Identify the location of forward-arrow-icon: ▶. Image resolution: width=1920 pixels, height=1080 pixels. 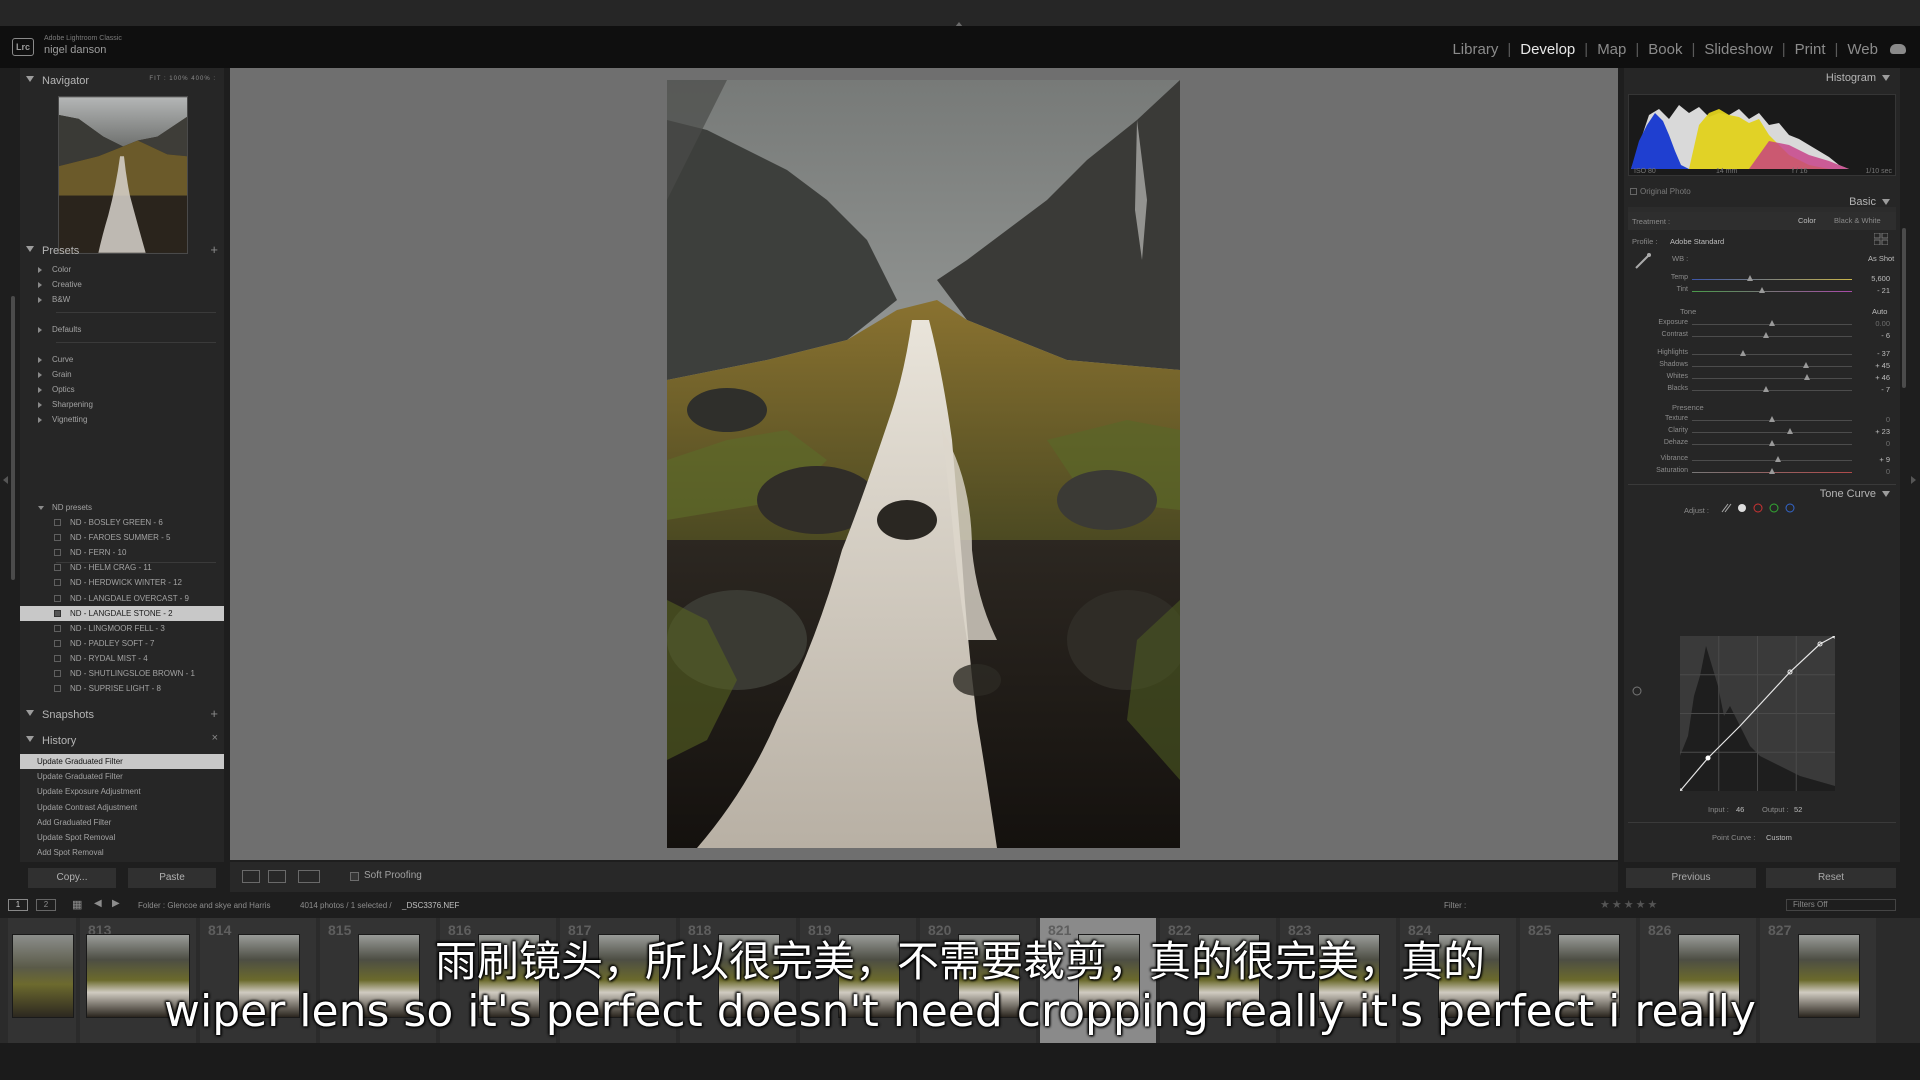
(116, 903).